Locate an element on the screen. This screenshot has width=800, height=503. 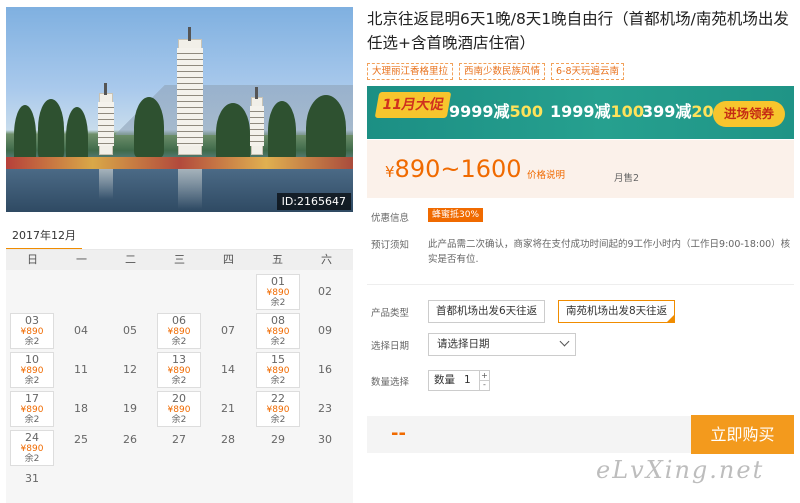
date-select: 请选择日期 is located at coordinates (502, 344).